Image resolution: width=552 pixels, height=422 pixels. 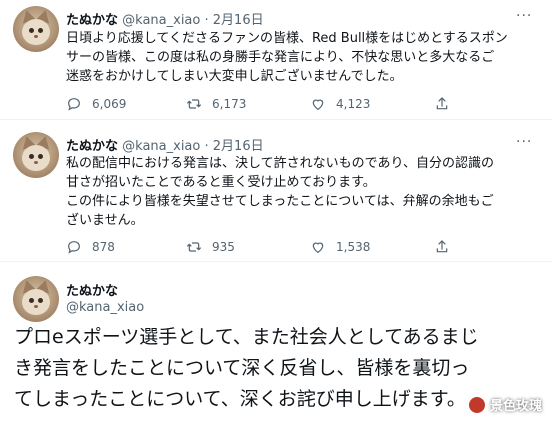 What do you see at coordinates (105, 220) in the screenshot?
I see `tweet-line: ざいません。` at bounding box center [105, 220].